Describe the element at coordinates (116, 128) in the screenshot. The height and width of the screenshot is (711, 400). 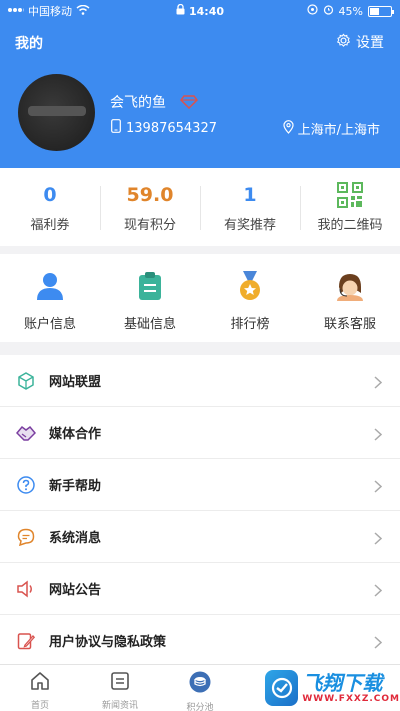
I see `phone-icon` at that location.